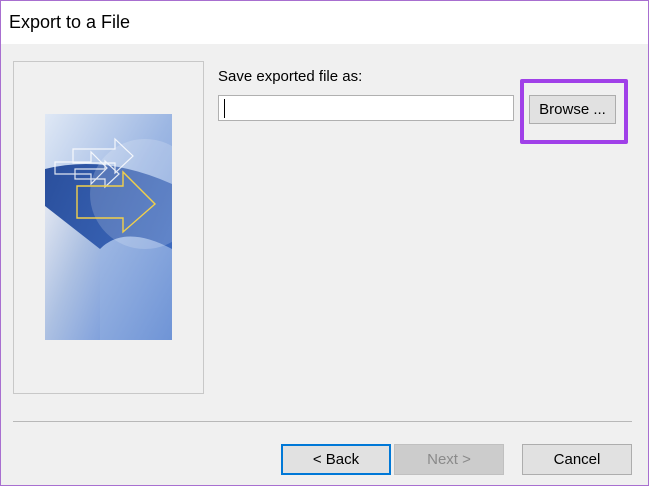 Image resolution: width=649 pixels, height=486 pixels. Describe the element at coordinates (224, 108) in the screenshot. I see `text-caret` at that location.